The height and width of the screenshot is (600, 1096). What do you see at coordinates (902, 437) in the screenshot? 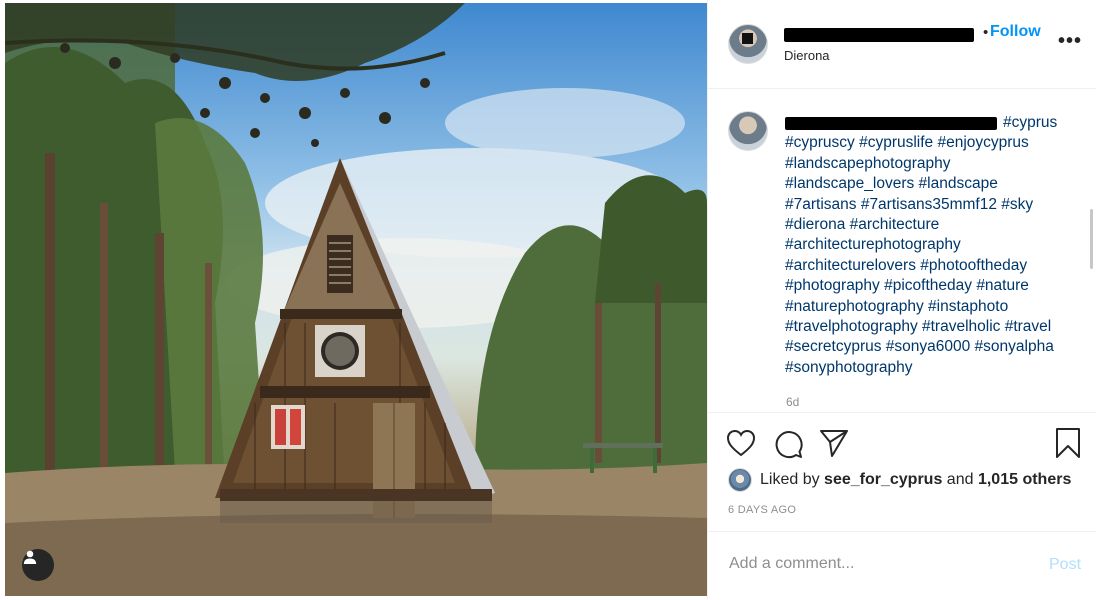
I see `action-bar` at bounding box center [902, 437].